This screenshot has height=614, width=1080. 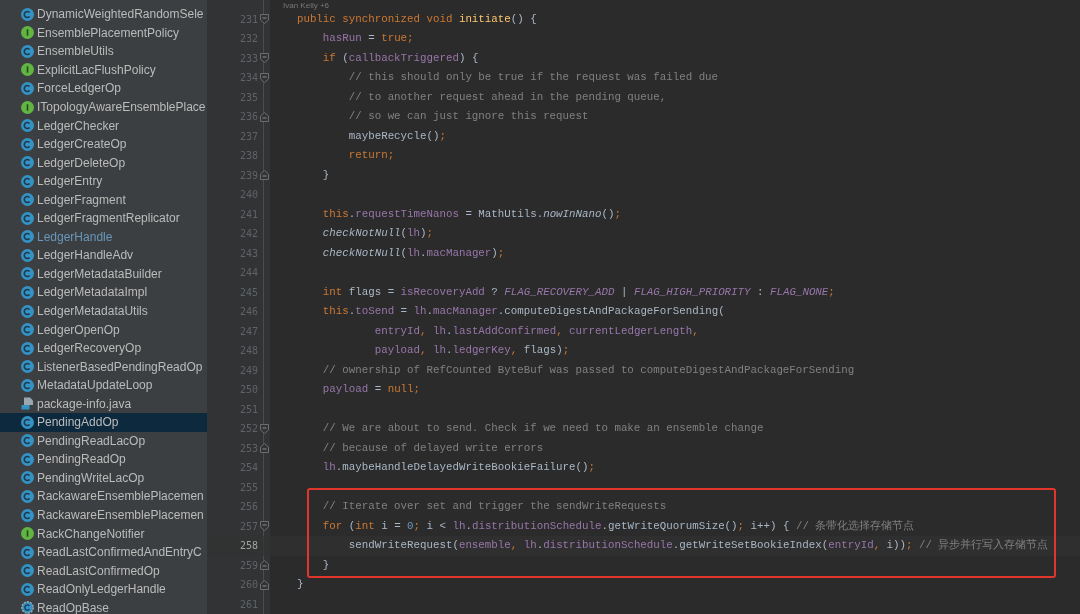 What do you see at coordinates (396, 136) in the screenshot?
I see `code-line: maybeRecycle();` at bounding box center [396, 136].